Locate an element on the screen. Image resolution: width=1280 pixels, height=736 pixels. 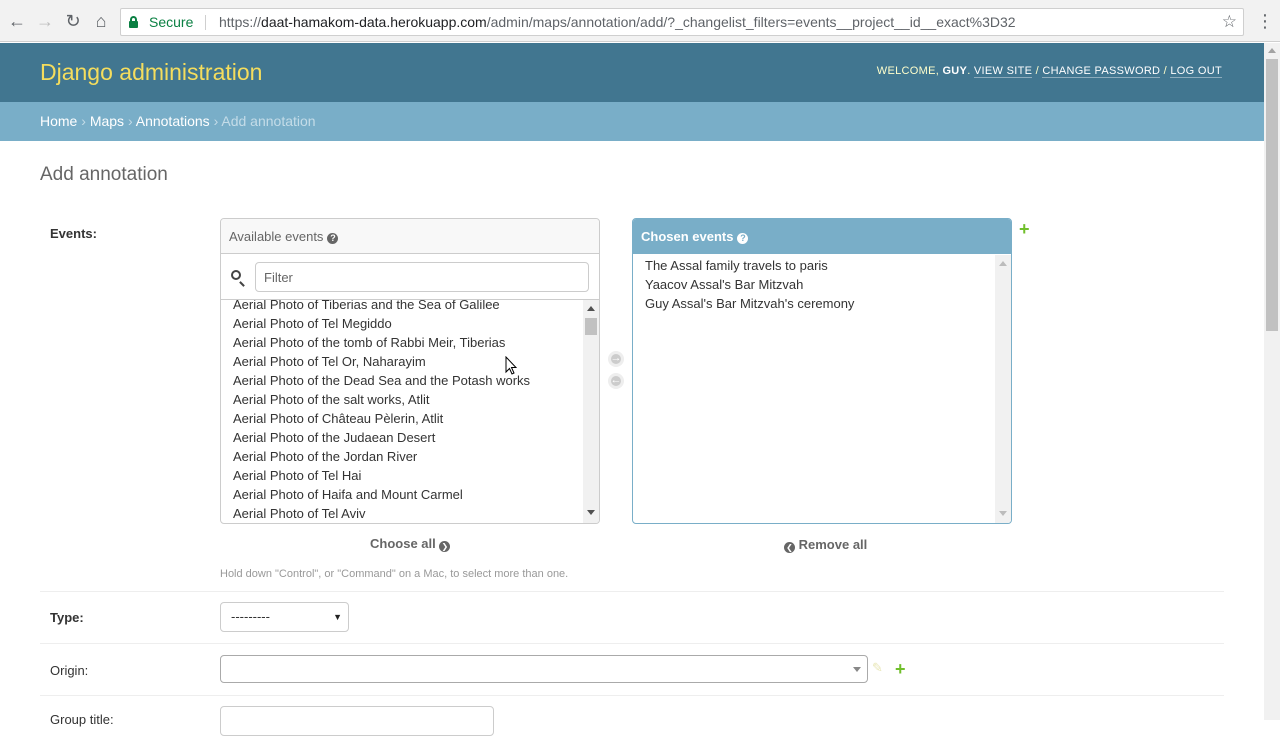
welcome-text: Welcome, is located at coordinates (908, 71).